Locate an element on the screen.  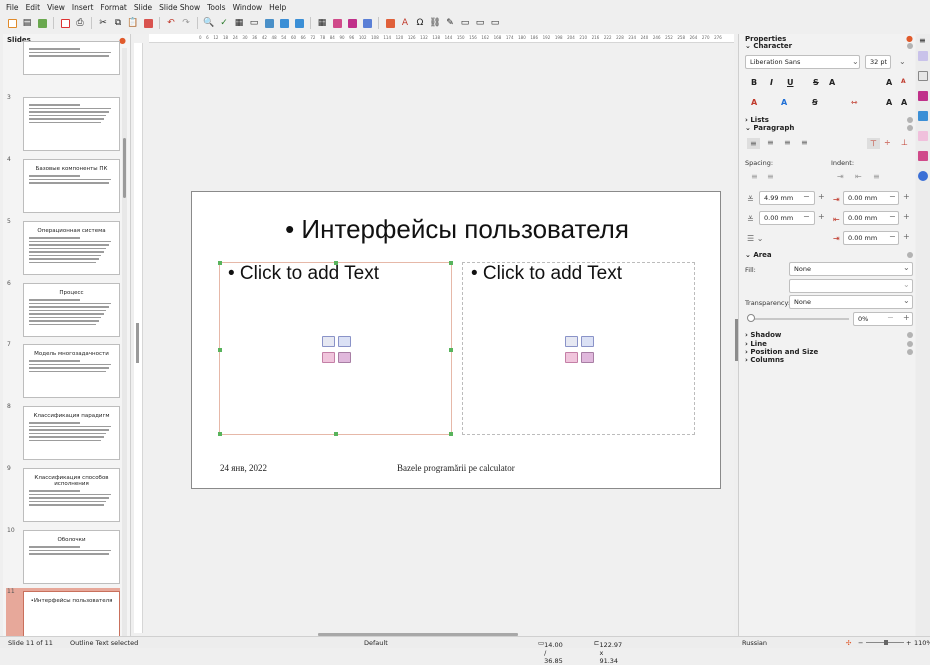
menu-slide: Slide is located at coordinates (143, 7).